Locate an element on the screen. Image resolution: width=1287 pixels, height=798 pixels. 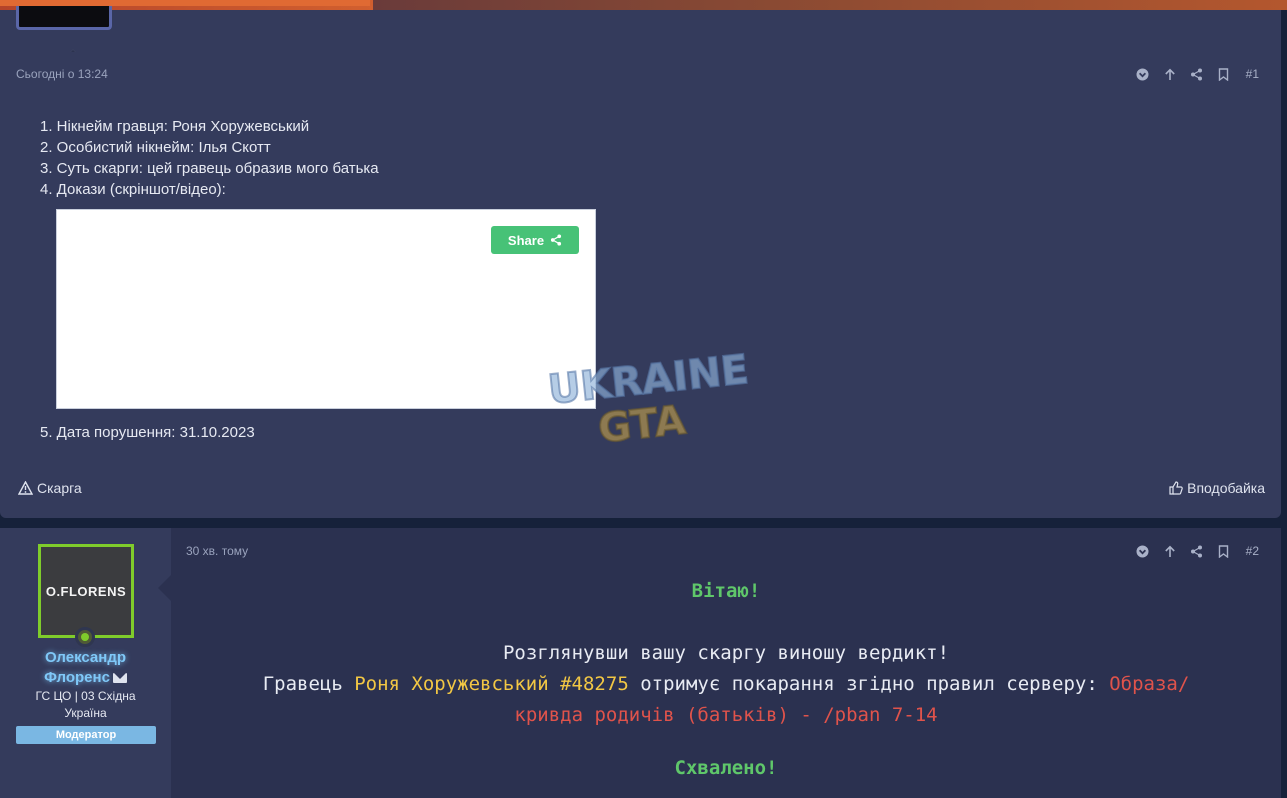
username-line1: Олександр is located at coordinates (85, 657).